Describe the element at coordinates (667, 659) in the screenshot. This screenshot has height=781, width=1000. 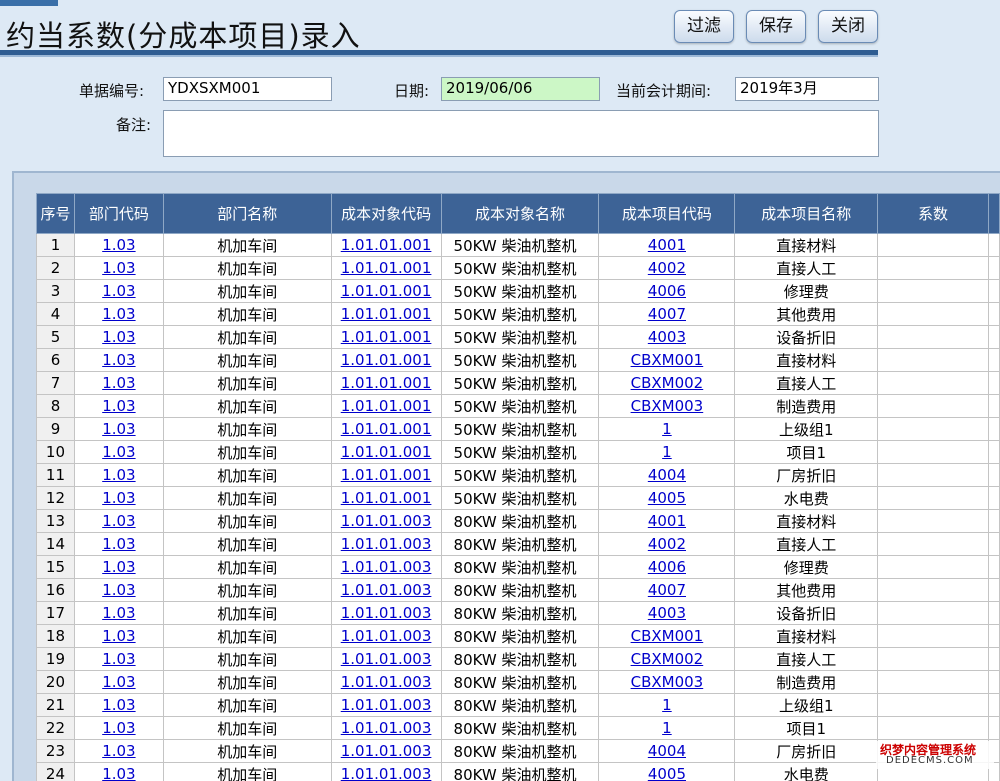
I see `cell-item-code-link: CBXM002` at that location.